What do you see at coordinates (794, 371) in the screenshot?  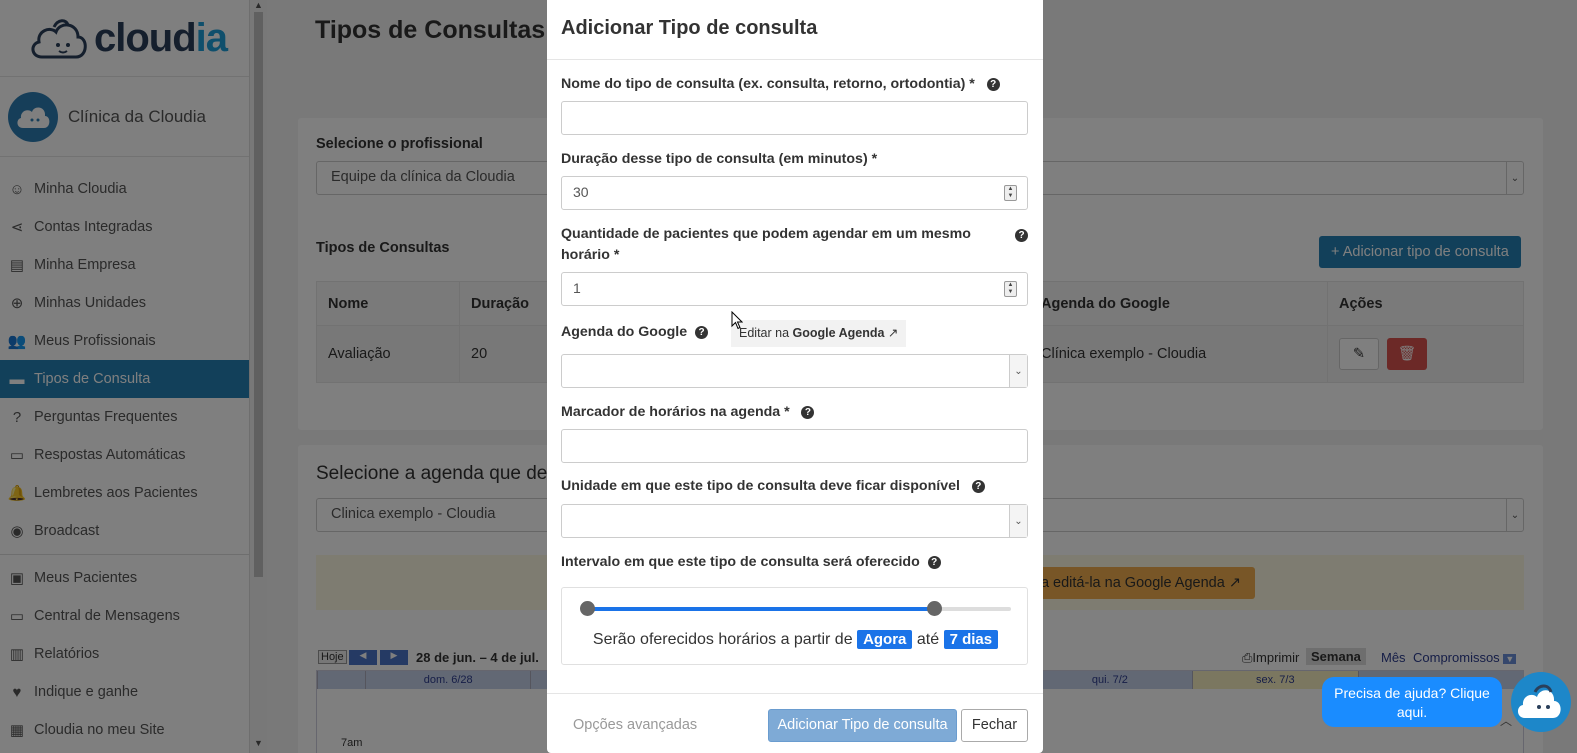 I see `gcal-select: ⌄` at bounding box center [794, 371].